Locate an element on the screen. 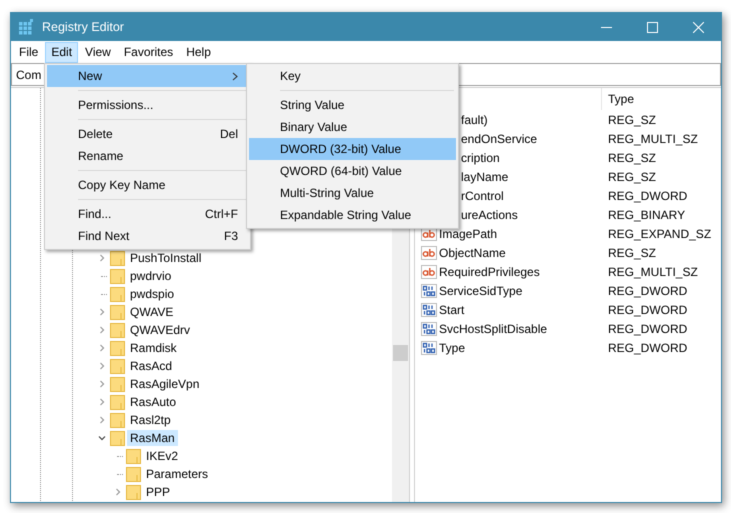  menu-bar-item: Favorites is located at coordinates (149, 52).